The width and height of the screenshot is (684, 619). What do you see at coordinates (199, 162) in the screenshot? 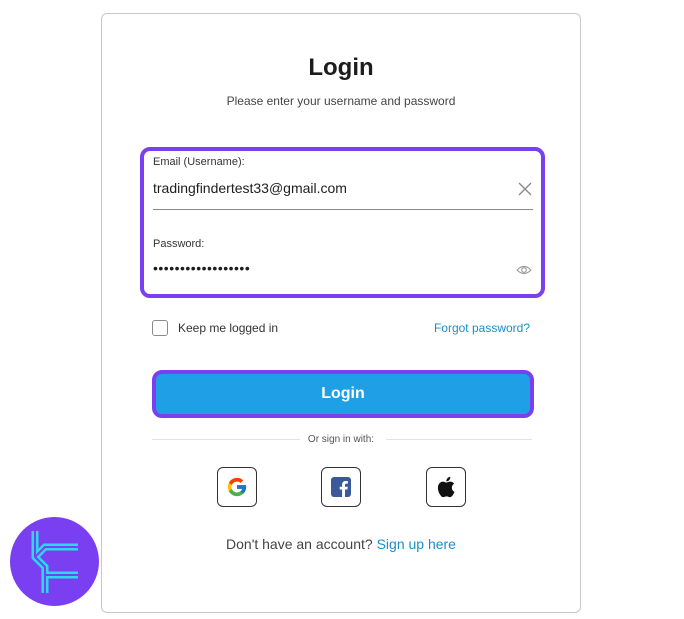
I see `email-label: Email (Username):` at bounding box center [199, 162].